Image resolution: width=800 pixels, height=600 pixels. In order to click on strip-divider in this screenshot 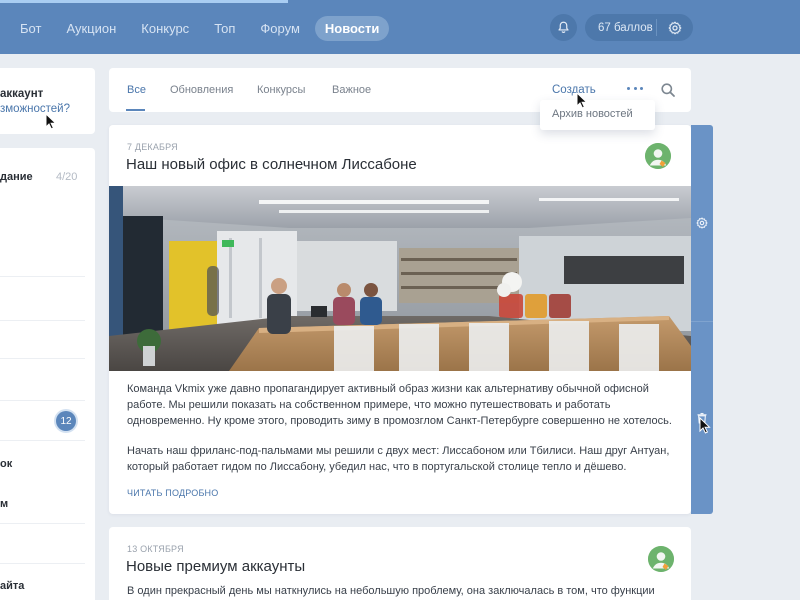, I will do `click(702, 321)`.